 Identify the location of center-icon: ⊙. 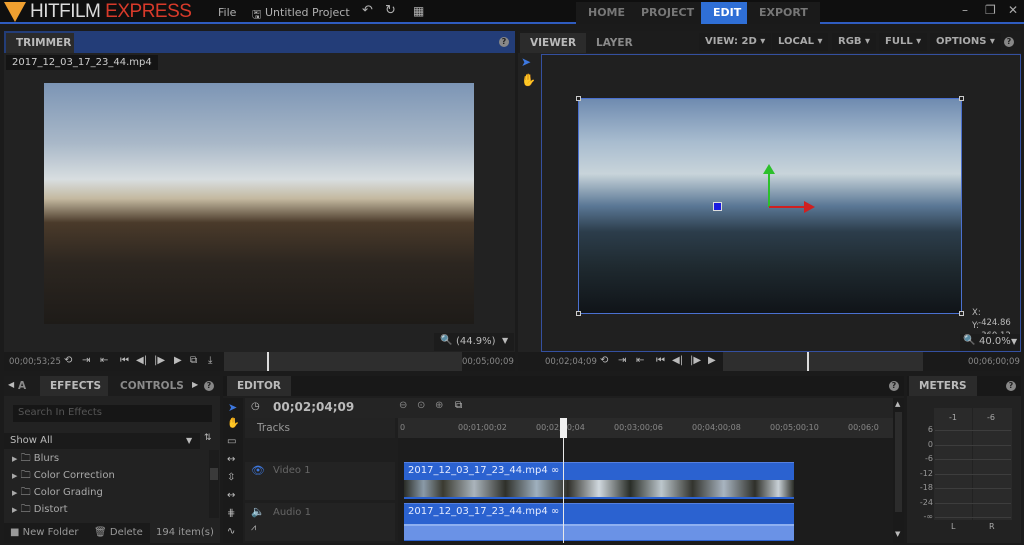
(421, 405).